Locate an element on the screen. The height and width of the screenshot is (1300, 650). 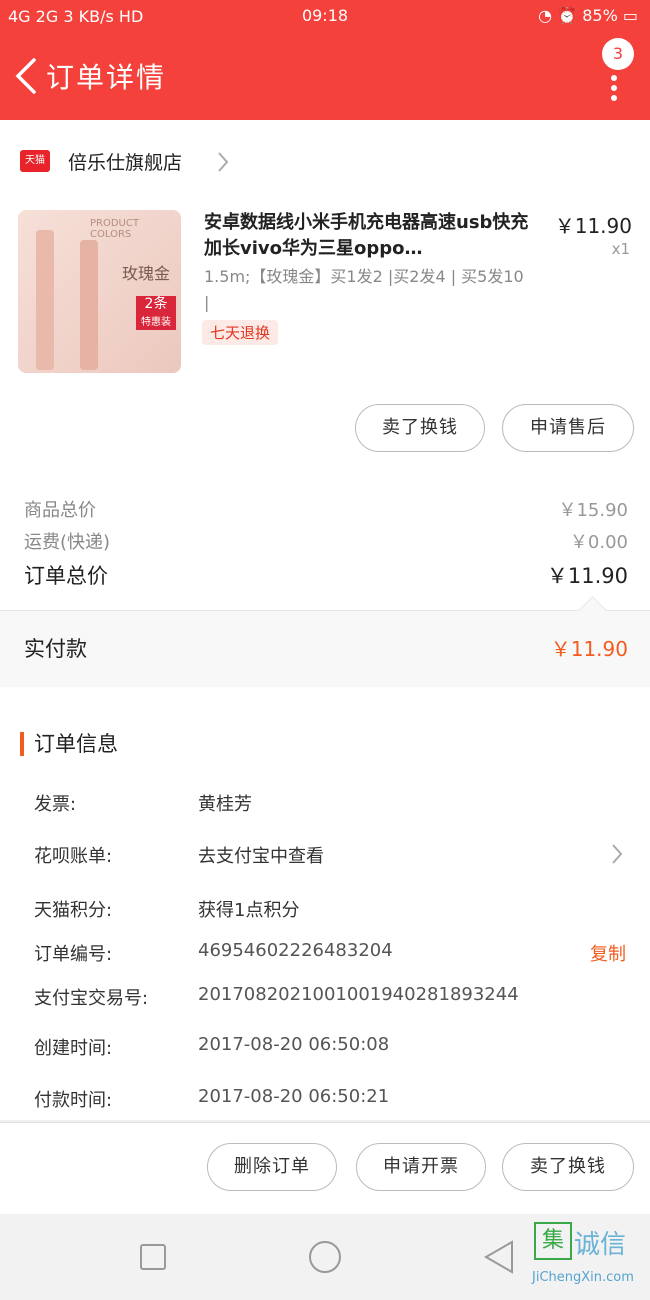
sell-button: 卖了换钱 is located at coordinates (420, 428).